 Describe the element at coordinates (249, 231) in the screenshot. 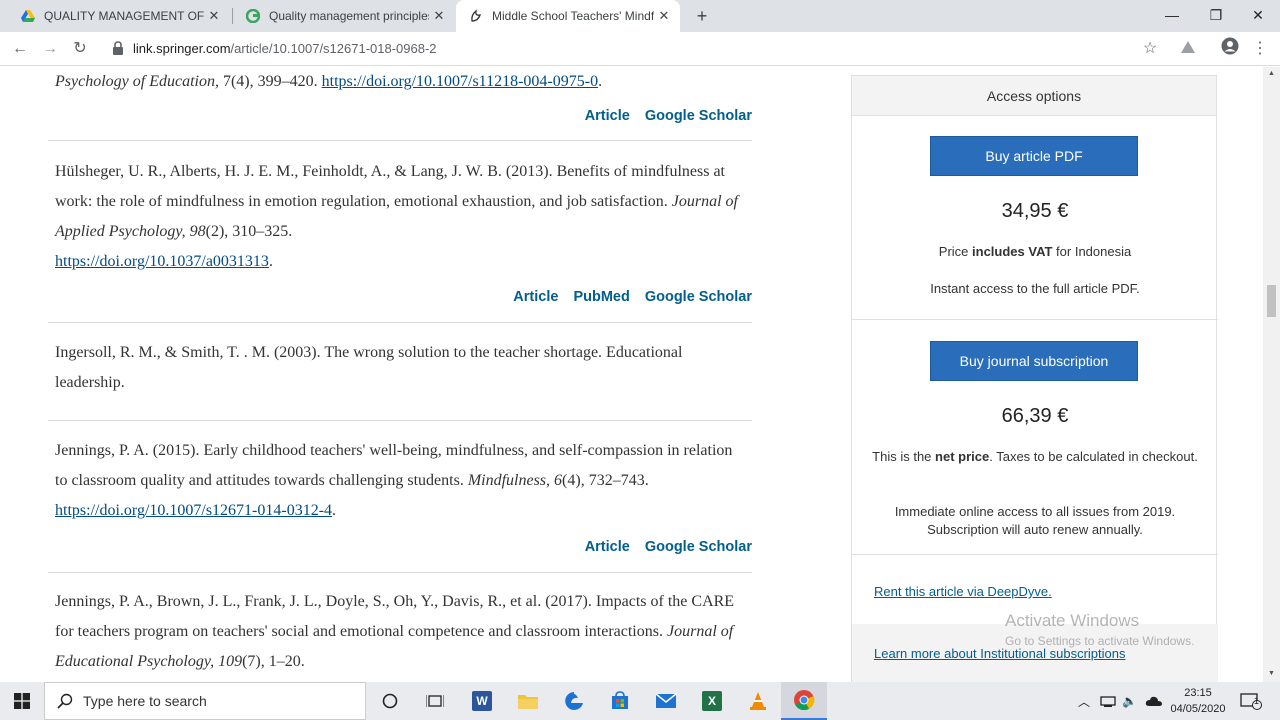

I see `reference-issue: (2), 310–325.` at that location.